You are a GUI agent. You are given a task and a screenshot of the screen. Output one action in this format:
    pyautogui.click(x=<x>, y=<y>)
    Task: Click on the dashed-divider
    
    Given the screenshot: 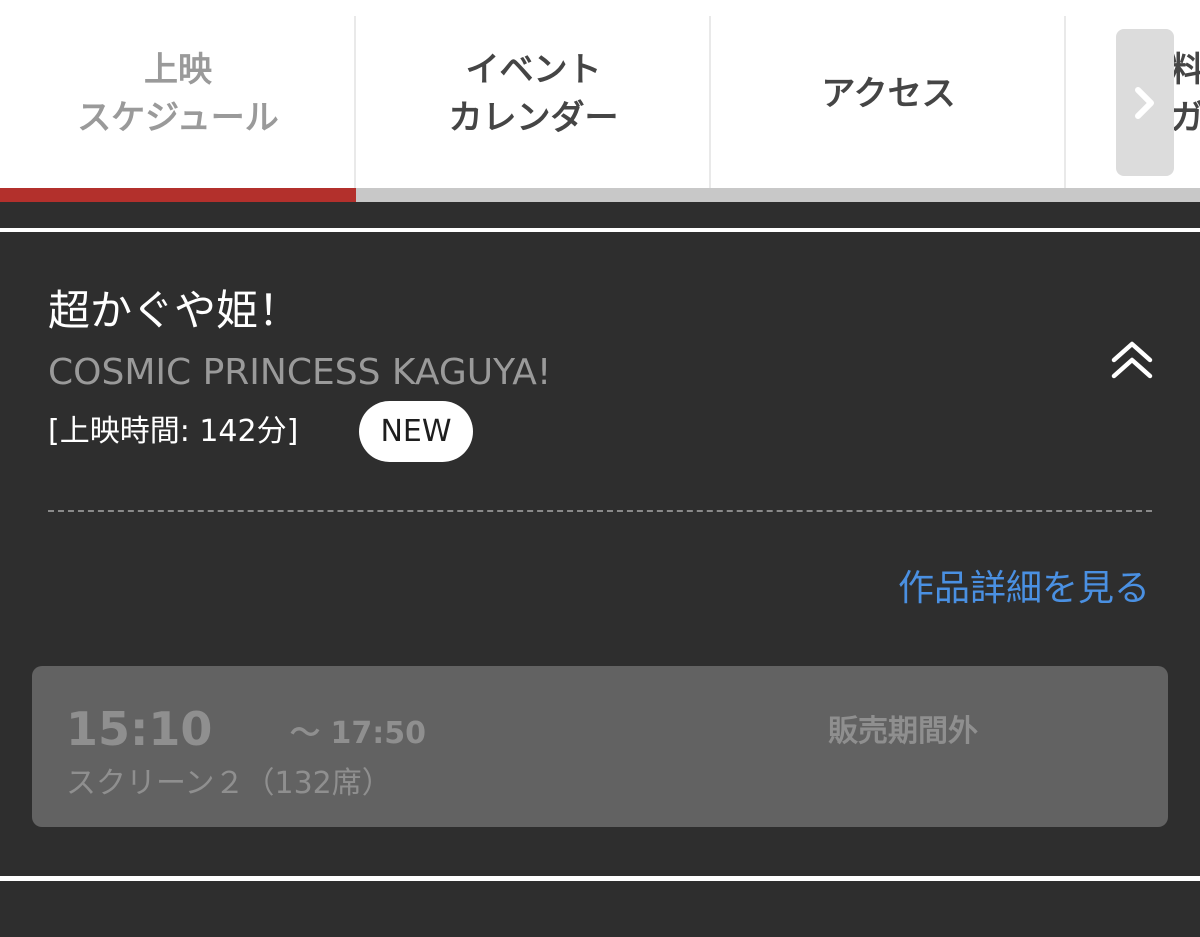 What is the action you would take?
    pyautogui.click(x=600, y=511)
    